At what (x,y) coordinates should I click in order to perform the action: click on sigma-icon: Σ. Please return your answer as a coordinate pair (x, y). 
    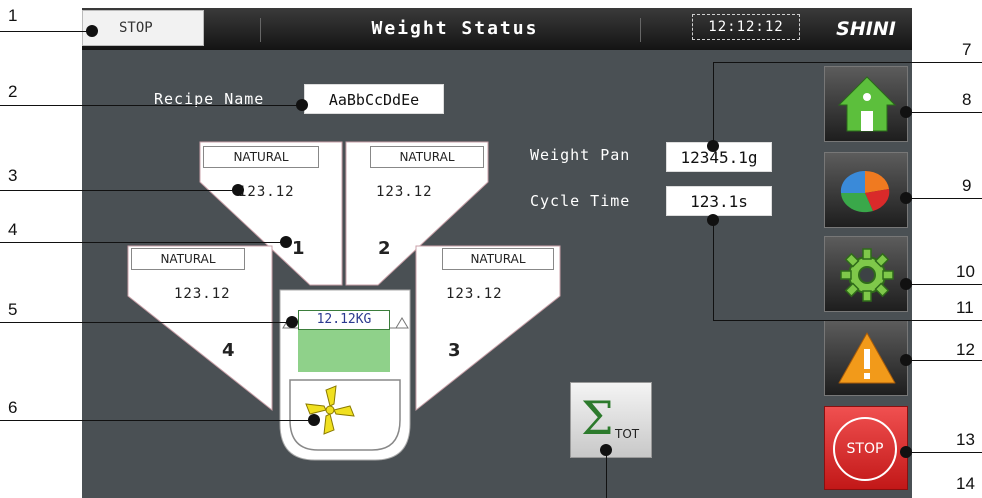
    Looking at the image, I should click on (597, 418).